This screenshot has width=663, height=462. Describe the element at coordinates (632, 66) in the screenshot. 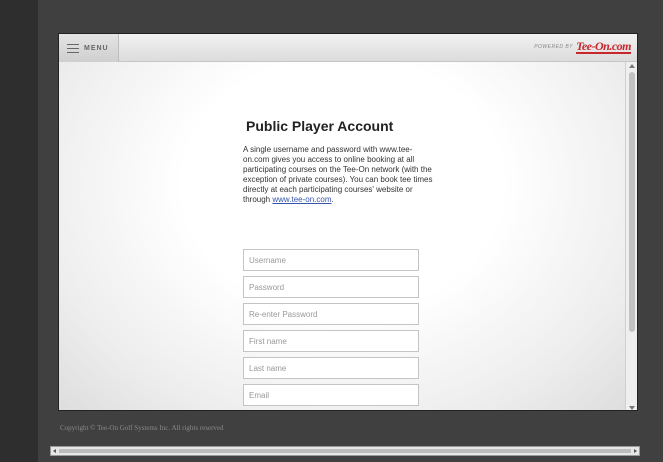

I see `scroll-up-icon` at that location.